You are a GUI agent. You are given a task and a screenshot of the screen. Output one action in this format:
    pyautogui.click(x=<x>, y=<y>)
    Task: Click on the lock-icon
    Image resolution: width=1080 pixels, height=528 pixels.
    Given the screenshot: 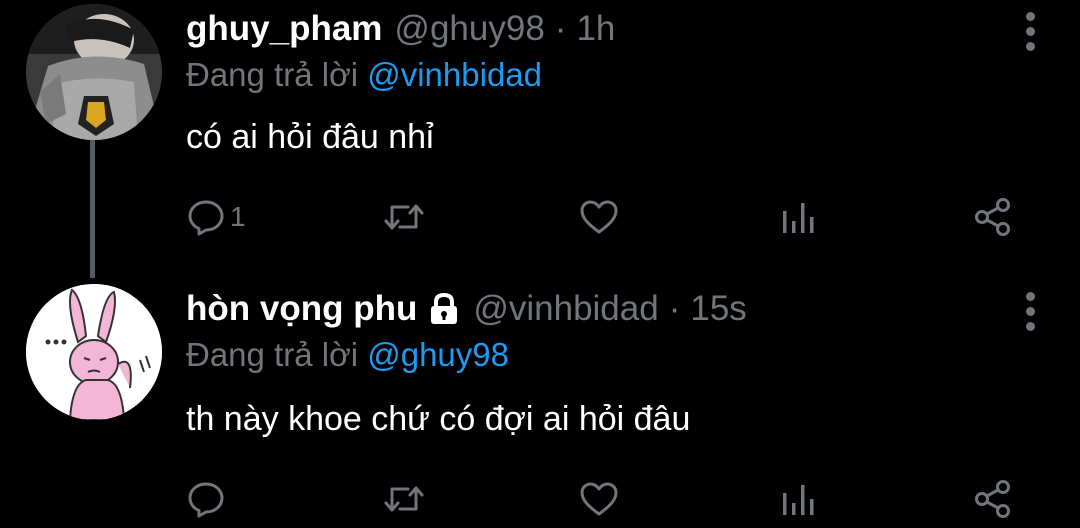 What is the action you would take?
    pyautogui.click(x=444, y=309)
    